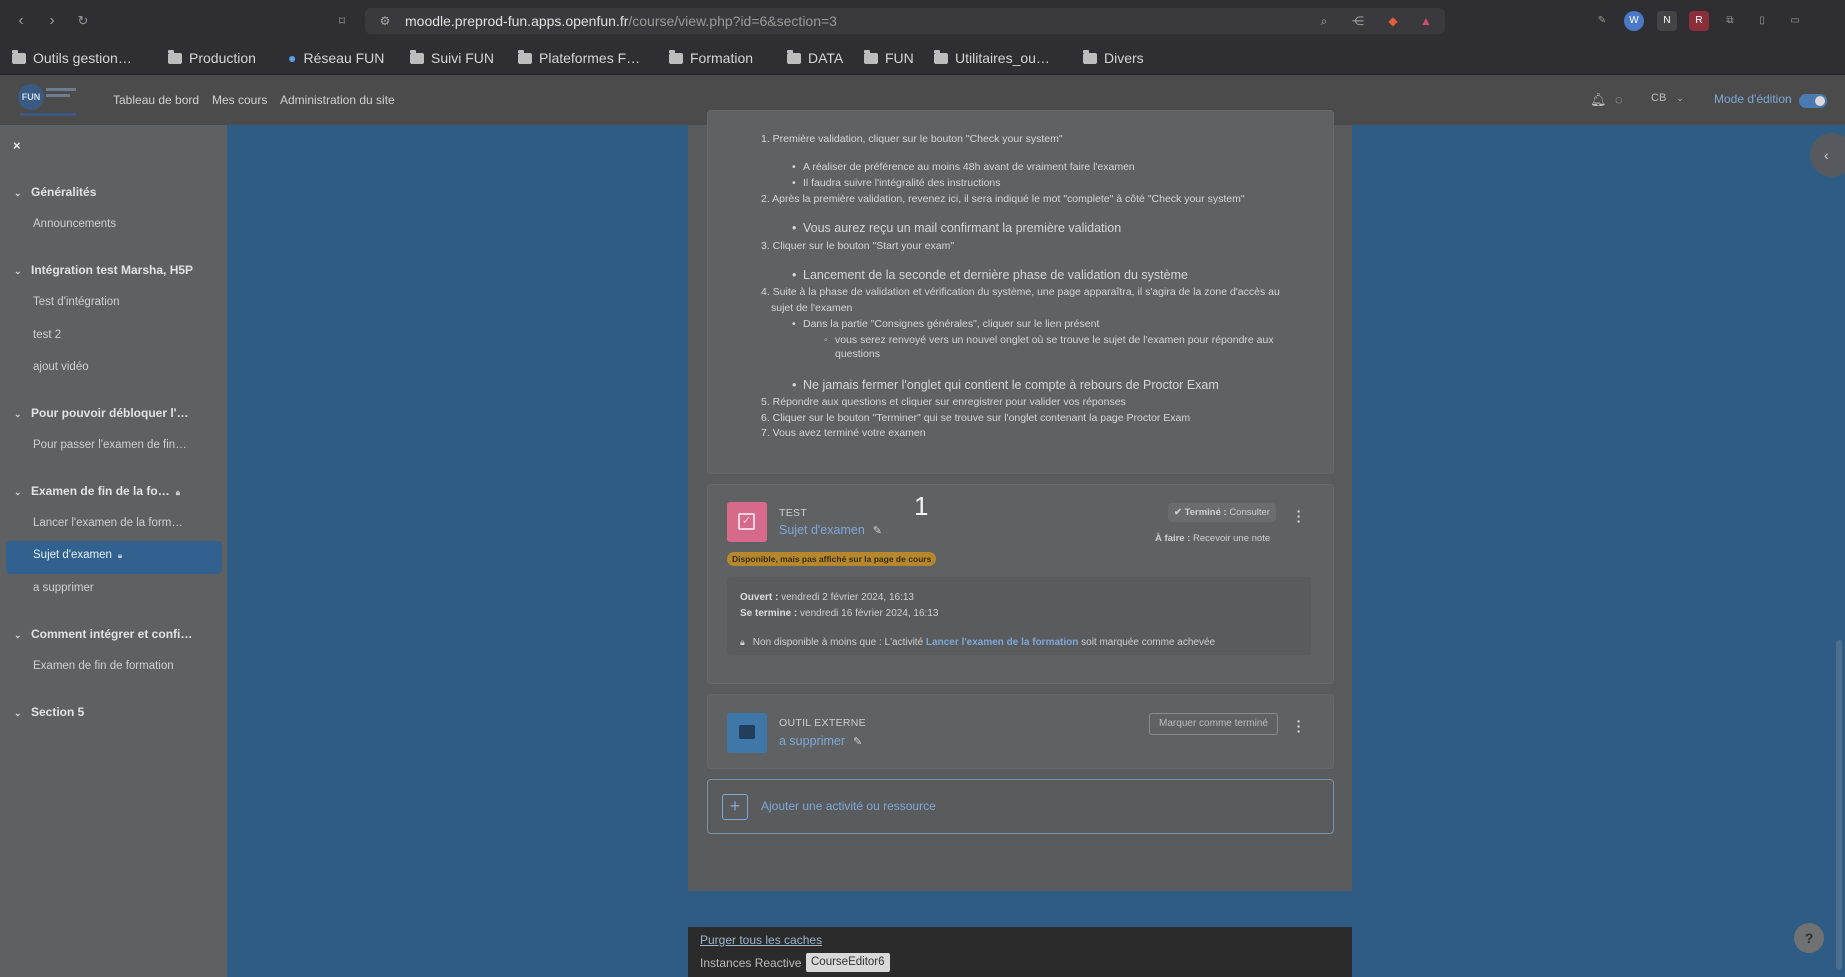 The height and width of the screenshot is (977, 1845). Describe the element at coordinates (1809, 938) in the screenshot. I see `help-button: ?` at that location.